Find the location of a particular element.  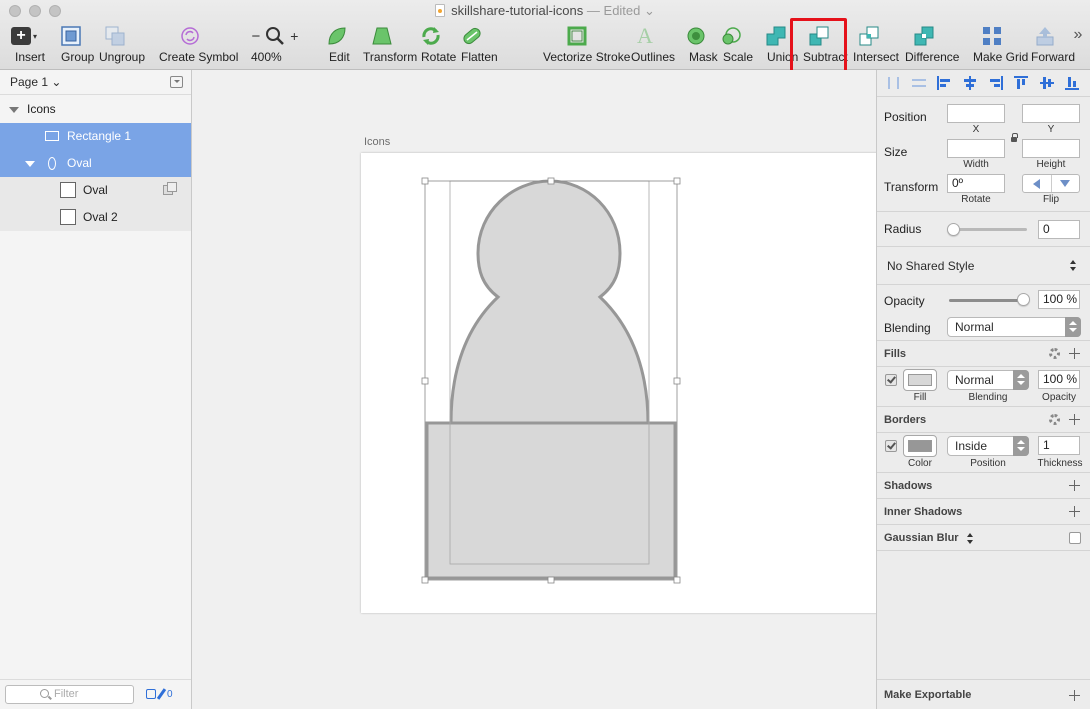

fills-settings-gear-icon is located at coordinates (1054, 353).